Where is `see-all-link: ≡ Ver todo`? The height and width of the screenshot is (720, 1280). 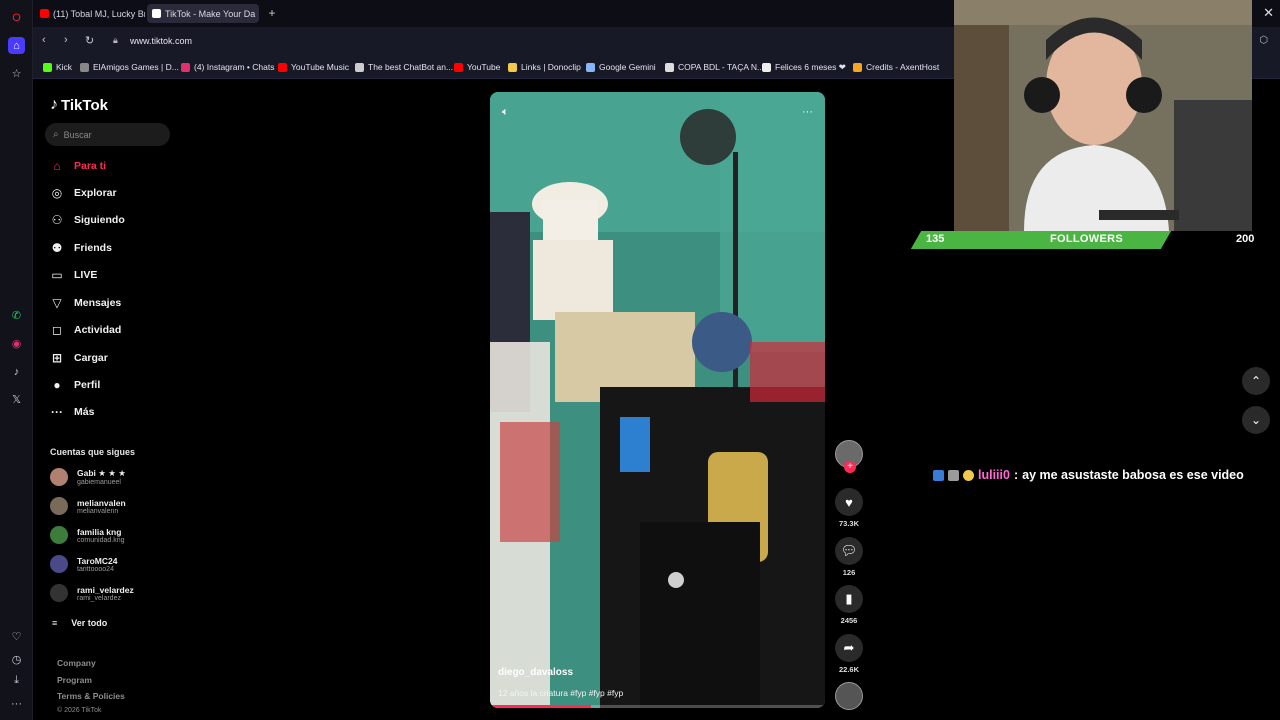
see-all-link: ≡ Ver todo is located at coordinates (79, 623).